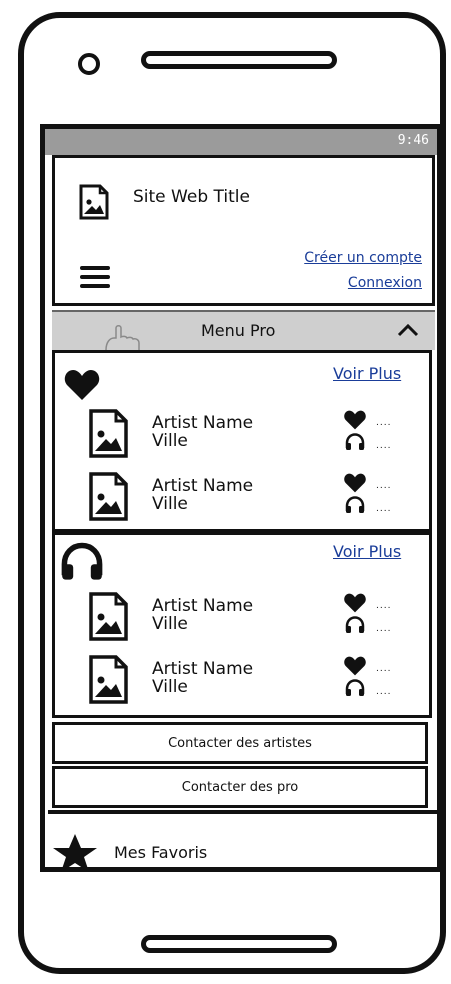 This screenshot has height=984, width=451. Describe the element at coordinates (239, 60) in the screenshot. I see `speaker` at that location.